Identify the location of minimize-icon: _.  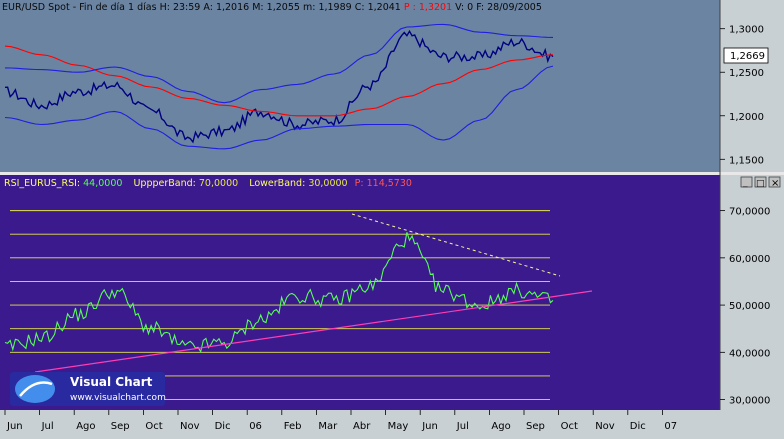
(745, 183).